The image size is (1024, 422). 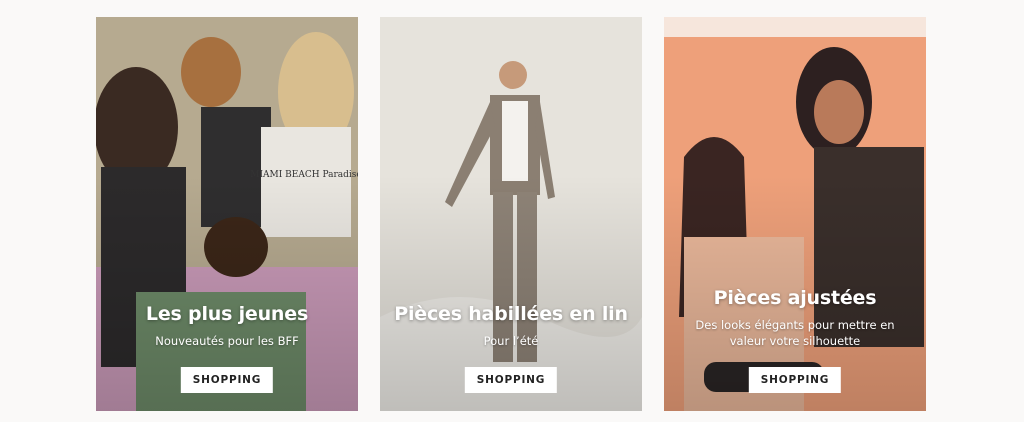 I want to click on card-subtitle: Nouveautés pour les BFF, so click(x=227, y=341).